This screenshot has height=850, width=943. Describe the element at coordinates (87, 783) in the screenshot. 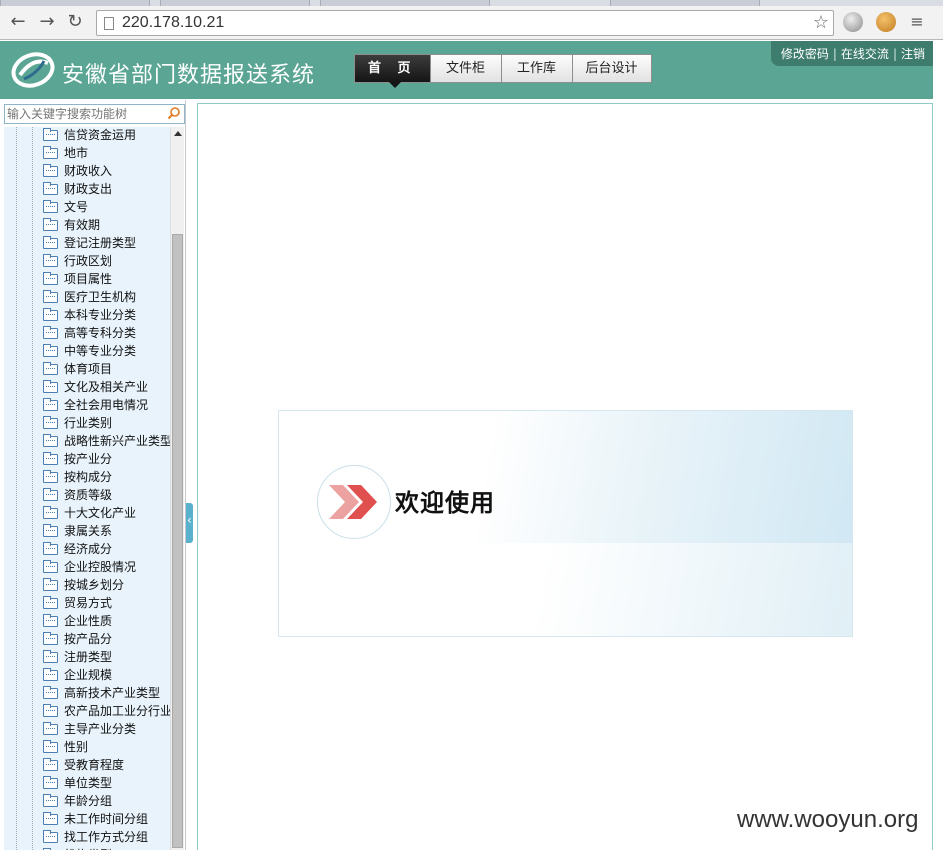

I see `tree-item: 单位类型` at that location.